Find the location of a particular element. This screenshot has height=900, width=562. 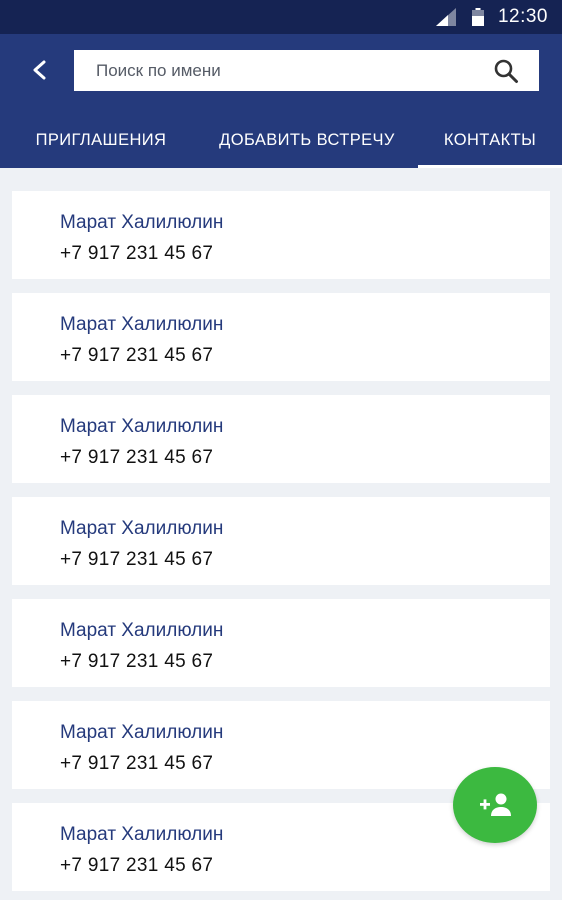

app-header: ПРИГЛАШЕНИЯ ДОБАВИТЬ ВСТРЕЧУ КОНТАКТЫ is located at coordinates (281, 101).